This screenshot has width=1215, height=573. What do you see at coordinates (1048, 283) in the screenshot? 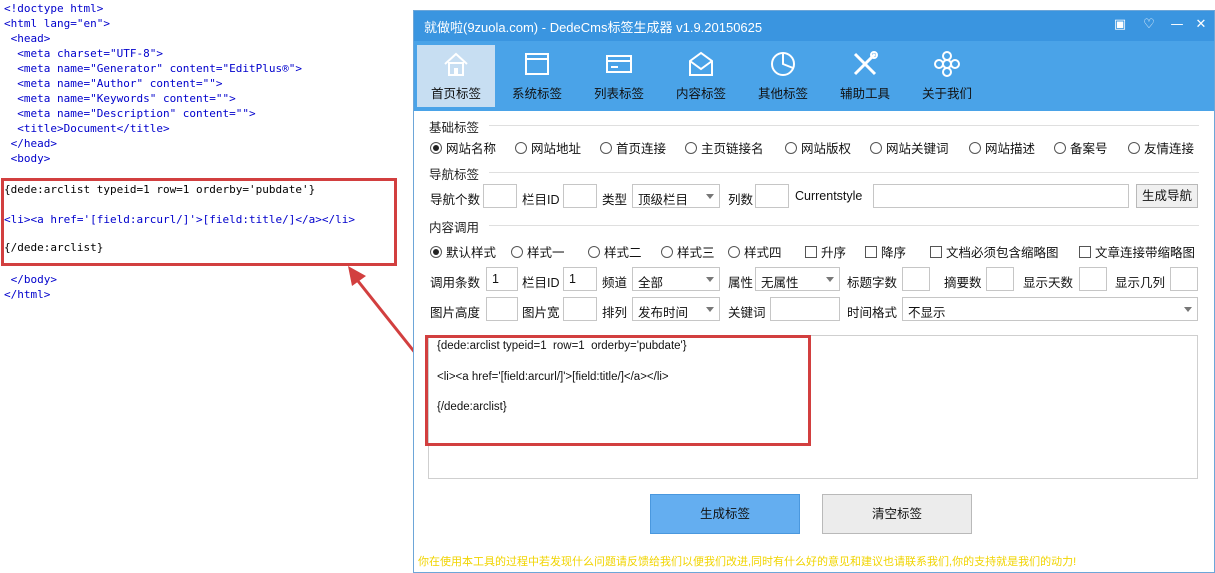
I see `days-label: 显示天数` at bounding box center [1048, 283].